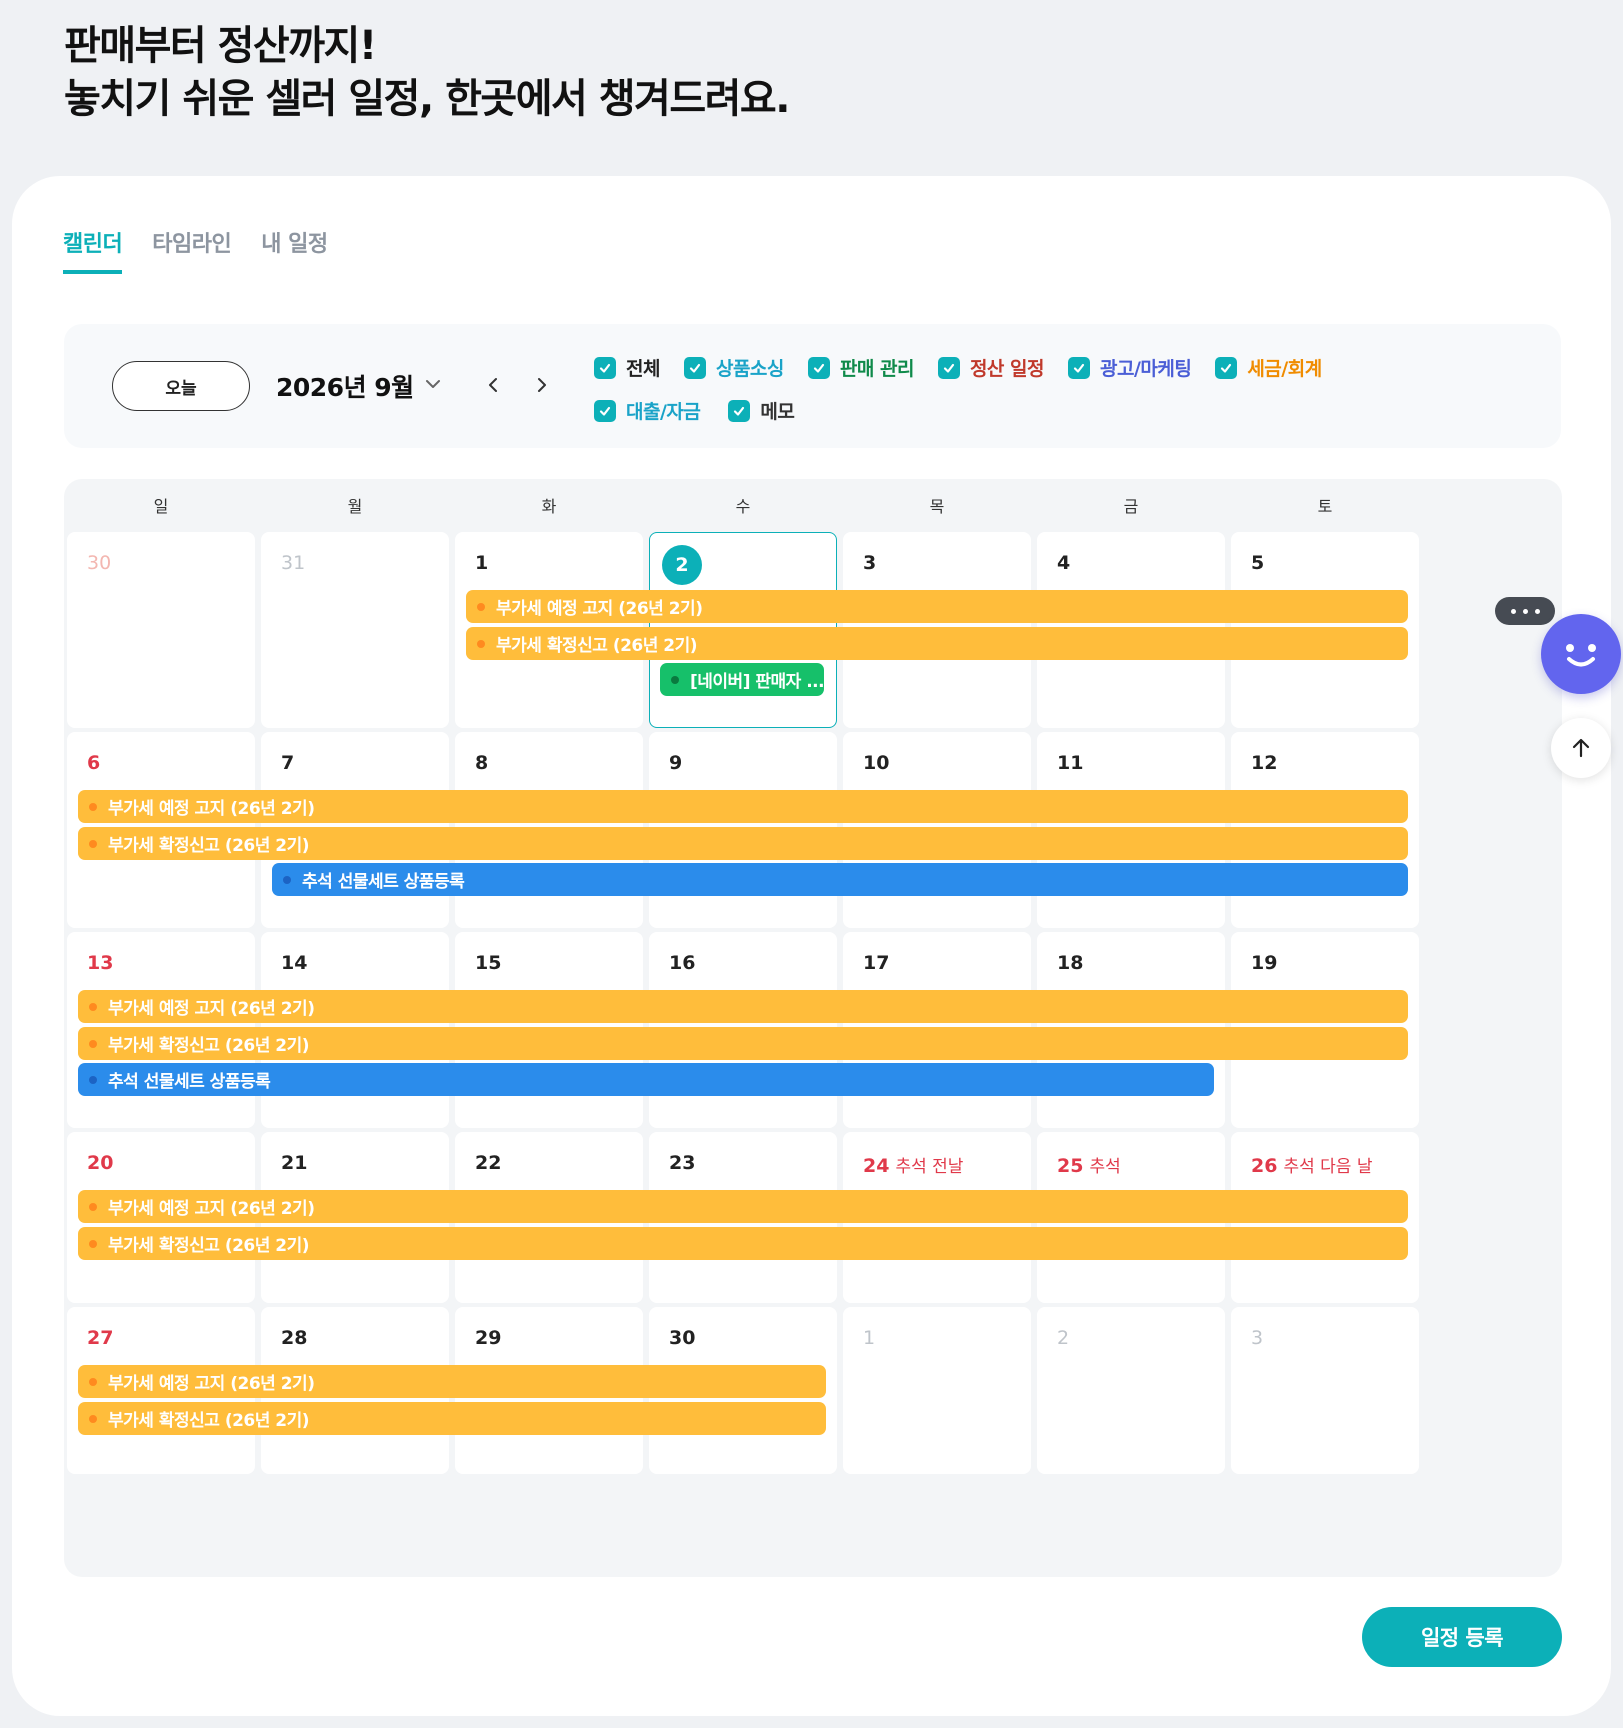 This screenshot has width=1623, height=1728. What do you see at coordinates (360, 386) in the screenshot?
I see `month-selector: 2026년 9월` at bounding box center [360, 386].